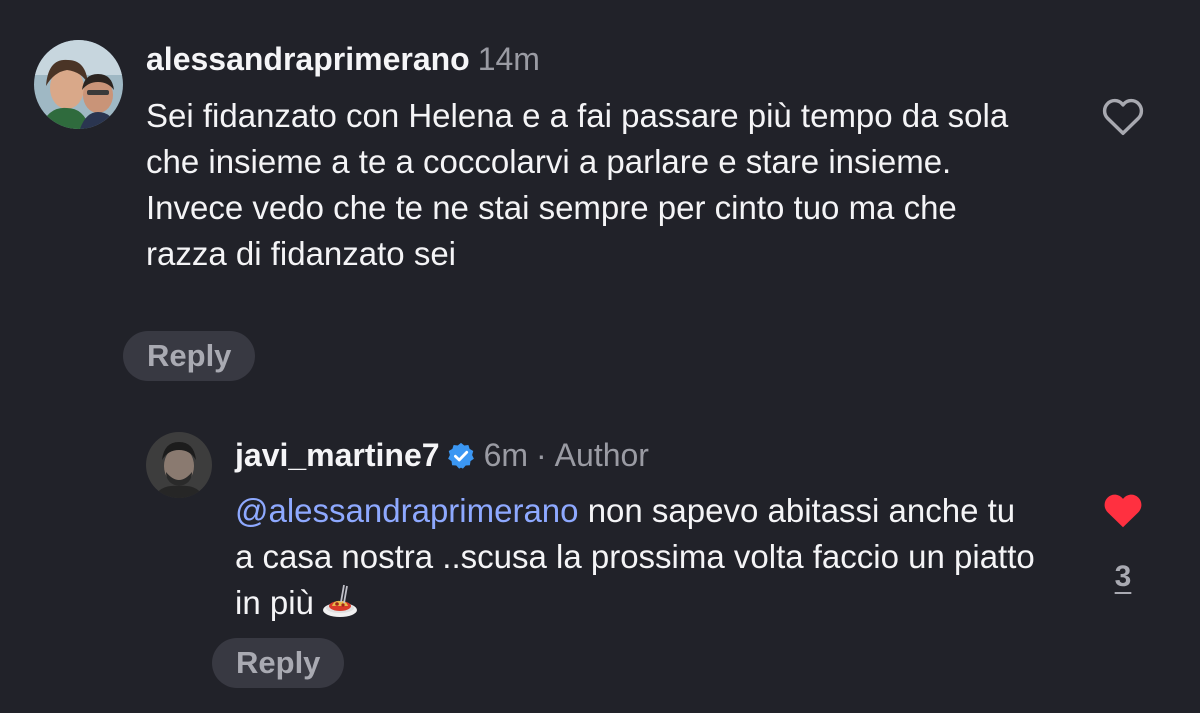 The width and height of the screenshot is (1200, 713). What do you see at coordinates (337, 455) in the screenshot?
I see `username: javi_martine7` at bounding box center [337, 455].